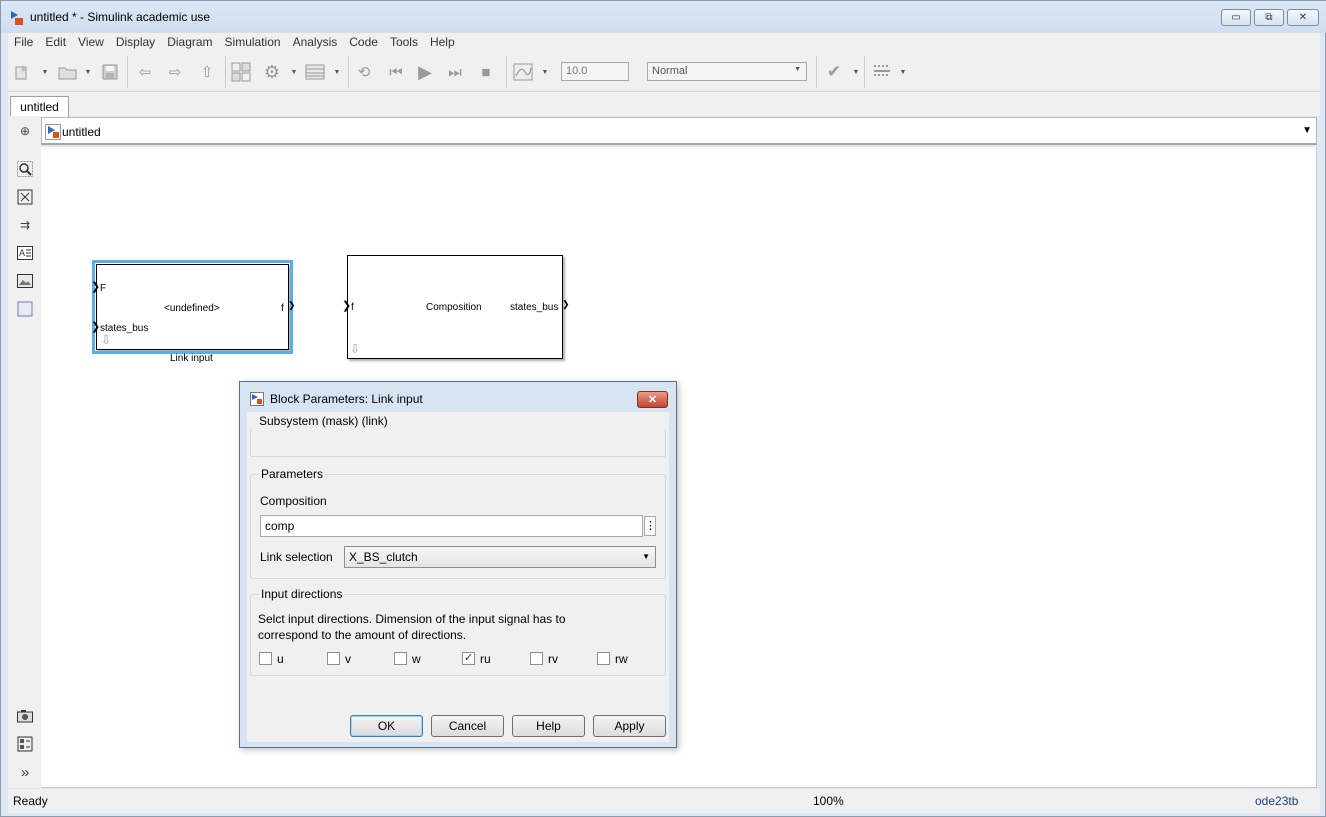 The width and height of the screenshot is (1326, 817). What do you see at coordinates (280, 659) in the screenshot?
I see `checkbox-u-label: u` at bounding box center [280, 659].